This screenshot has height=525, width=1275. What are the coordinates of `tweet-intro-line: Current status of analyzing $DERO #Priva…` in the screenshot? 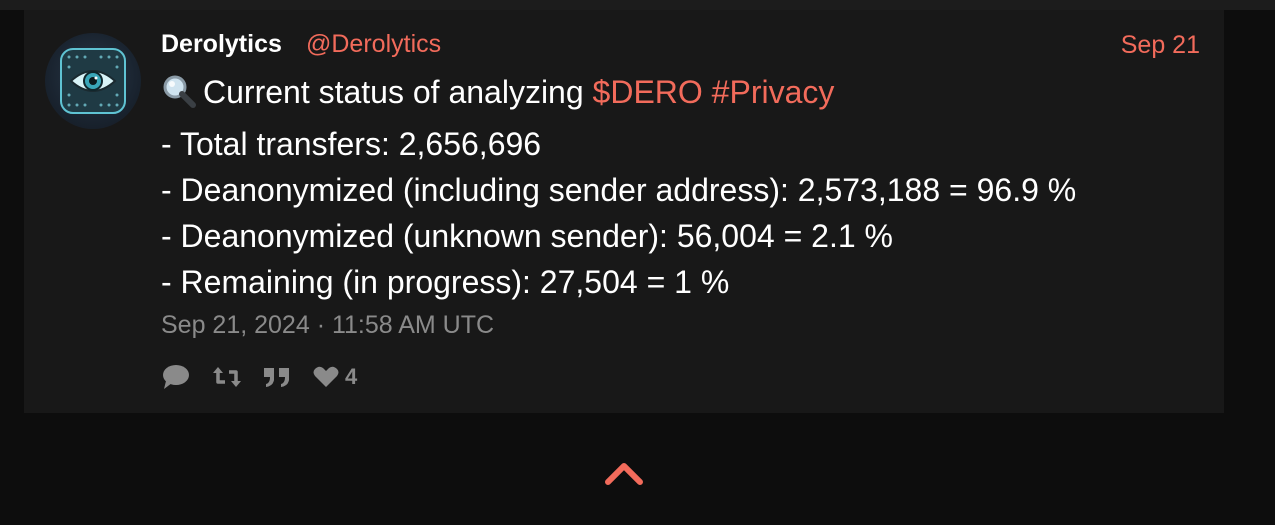 It's located at (691, 95).